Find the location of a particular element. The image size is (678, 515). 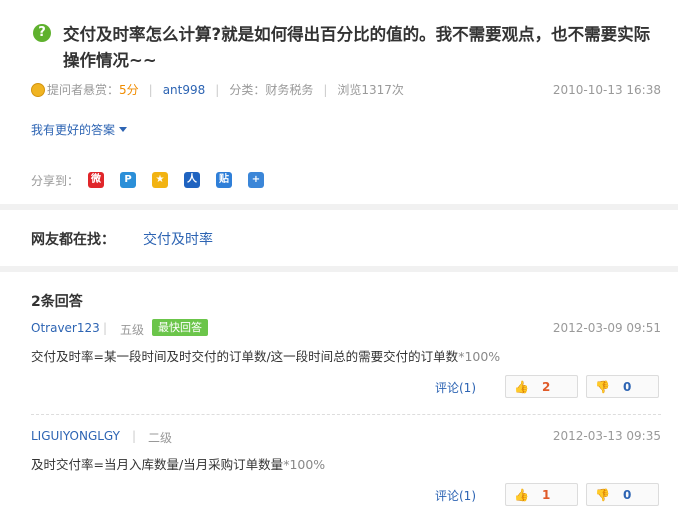

more-share-icon: + is located at coordinates (256, 180).